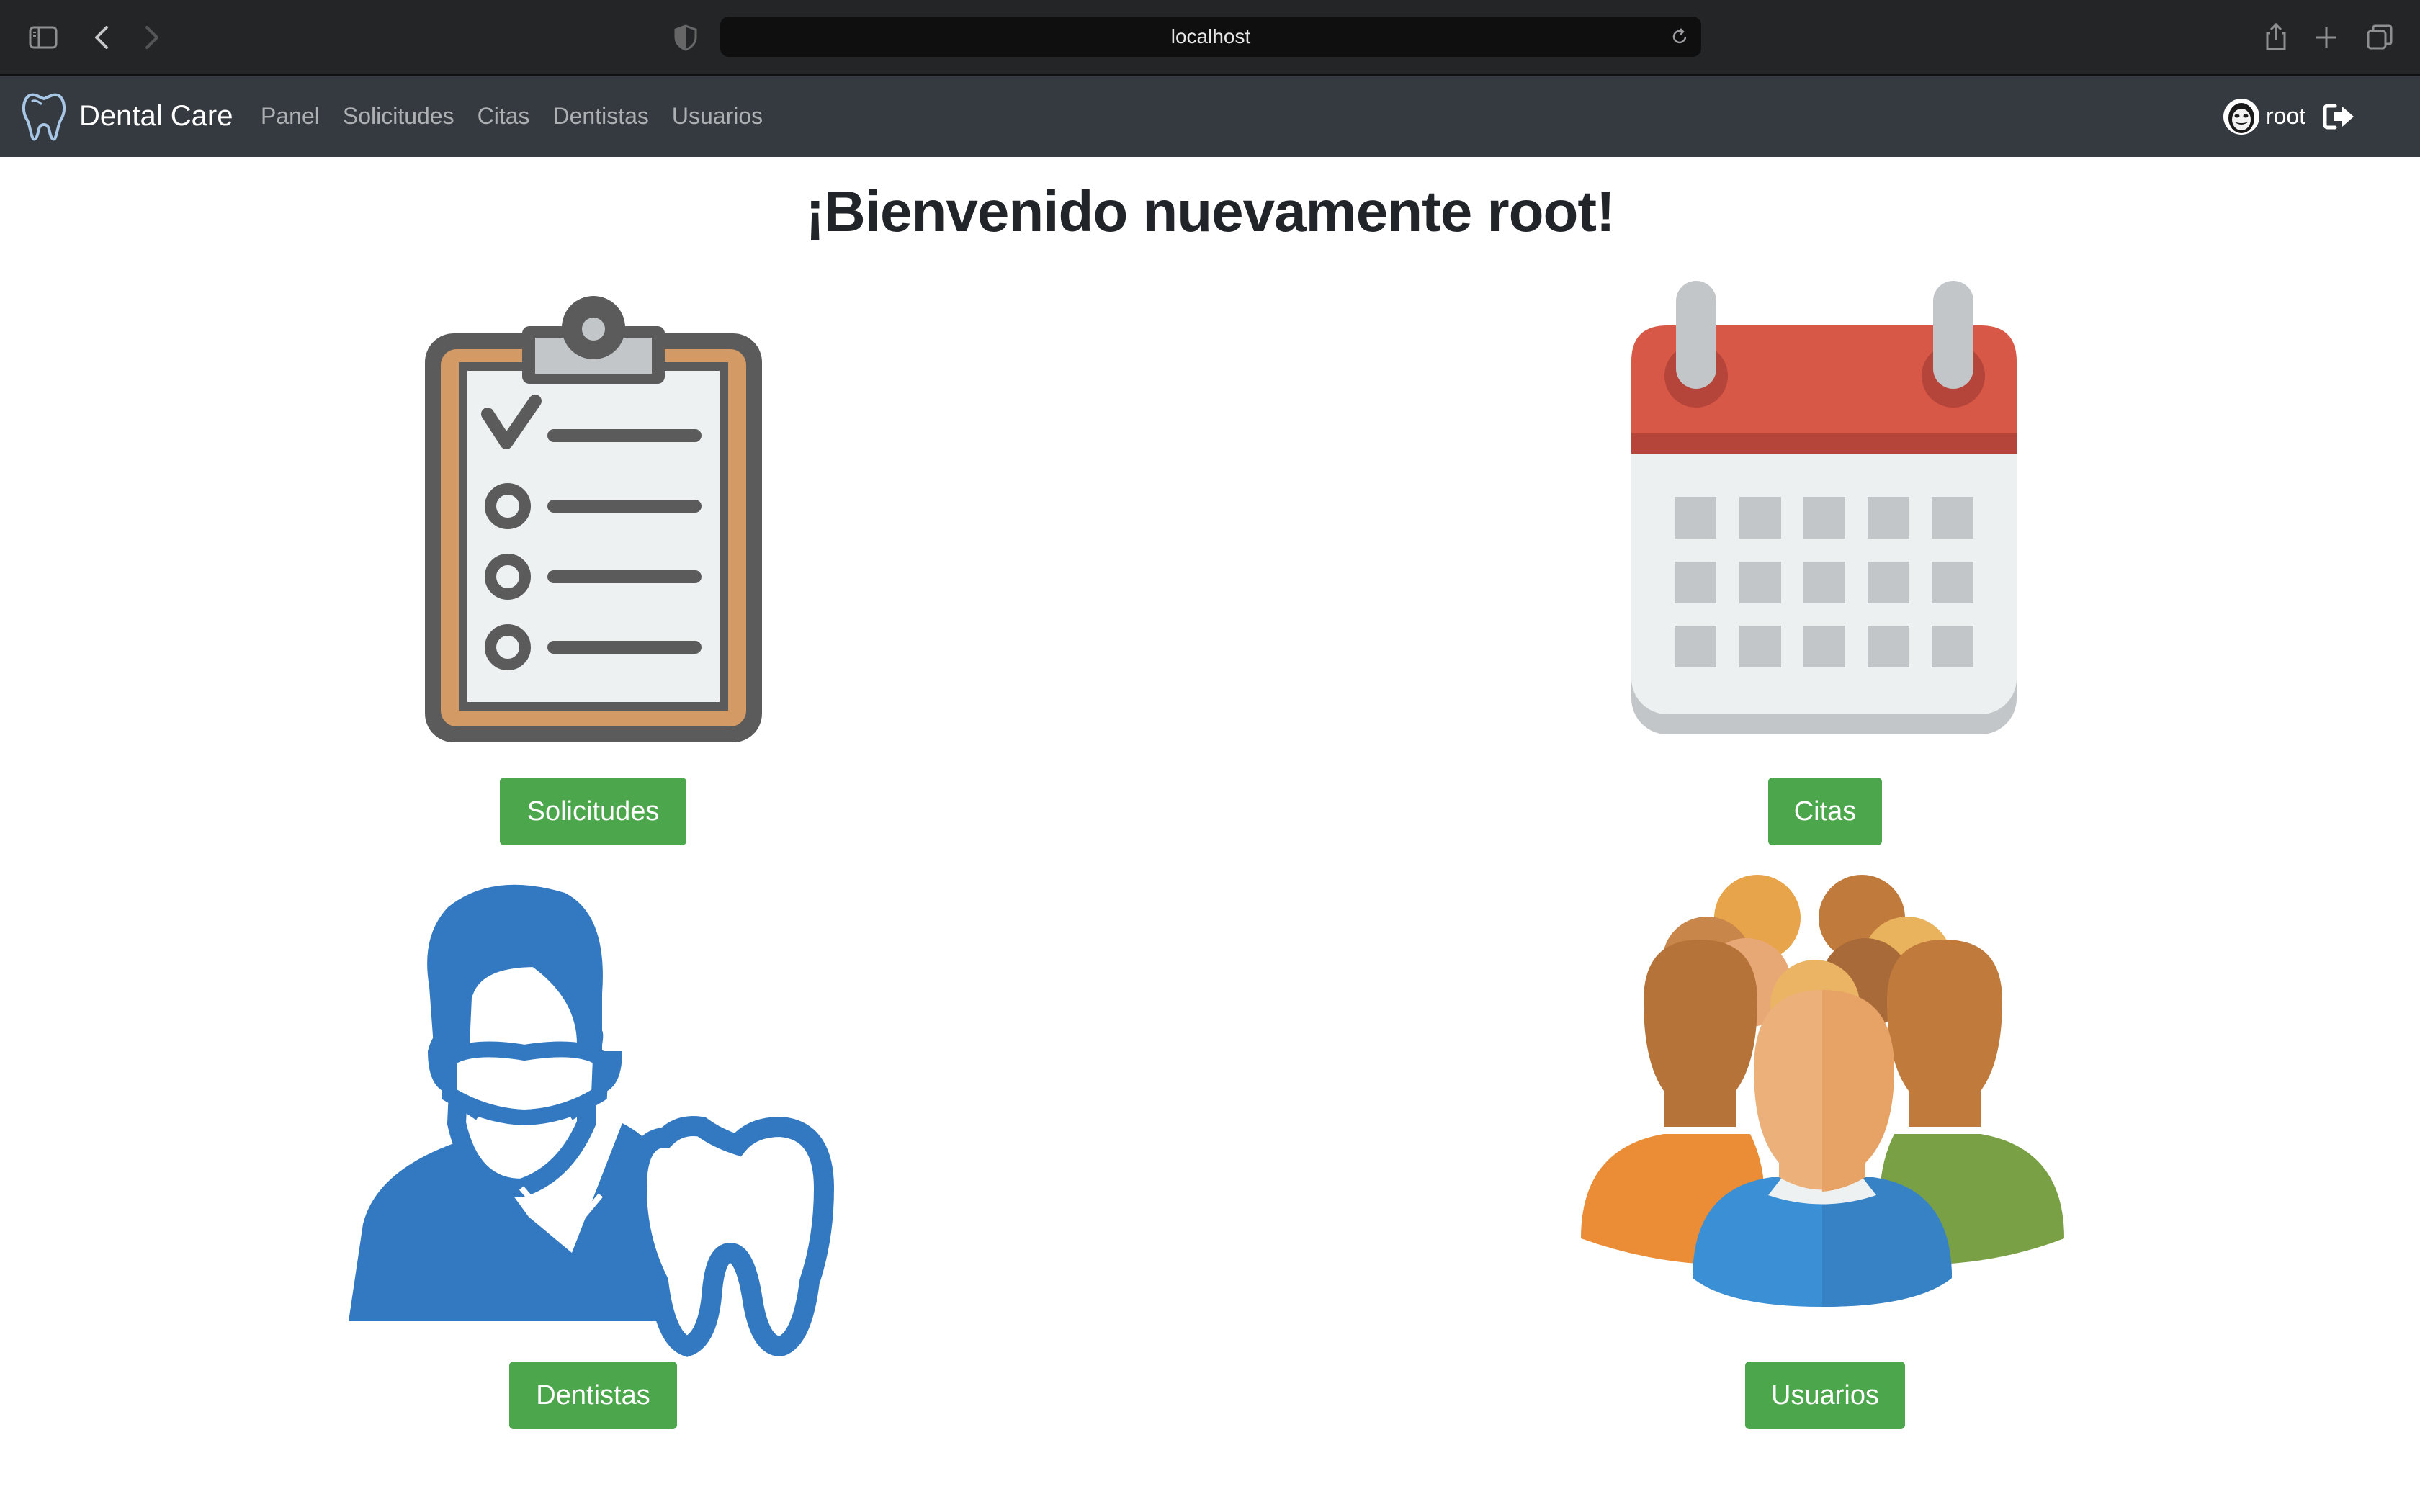 The height and width of the screenshot is (1512, 2420). I want to click on tooth-icon, so click(44, 116).